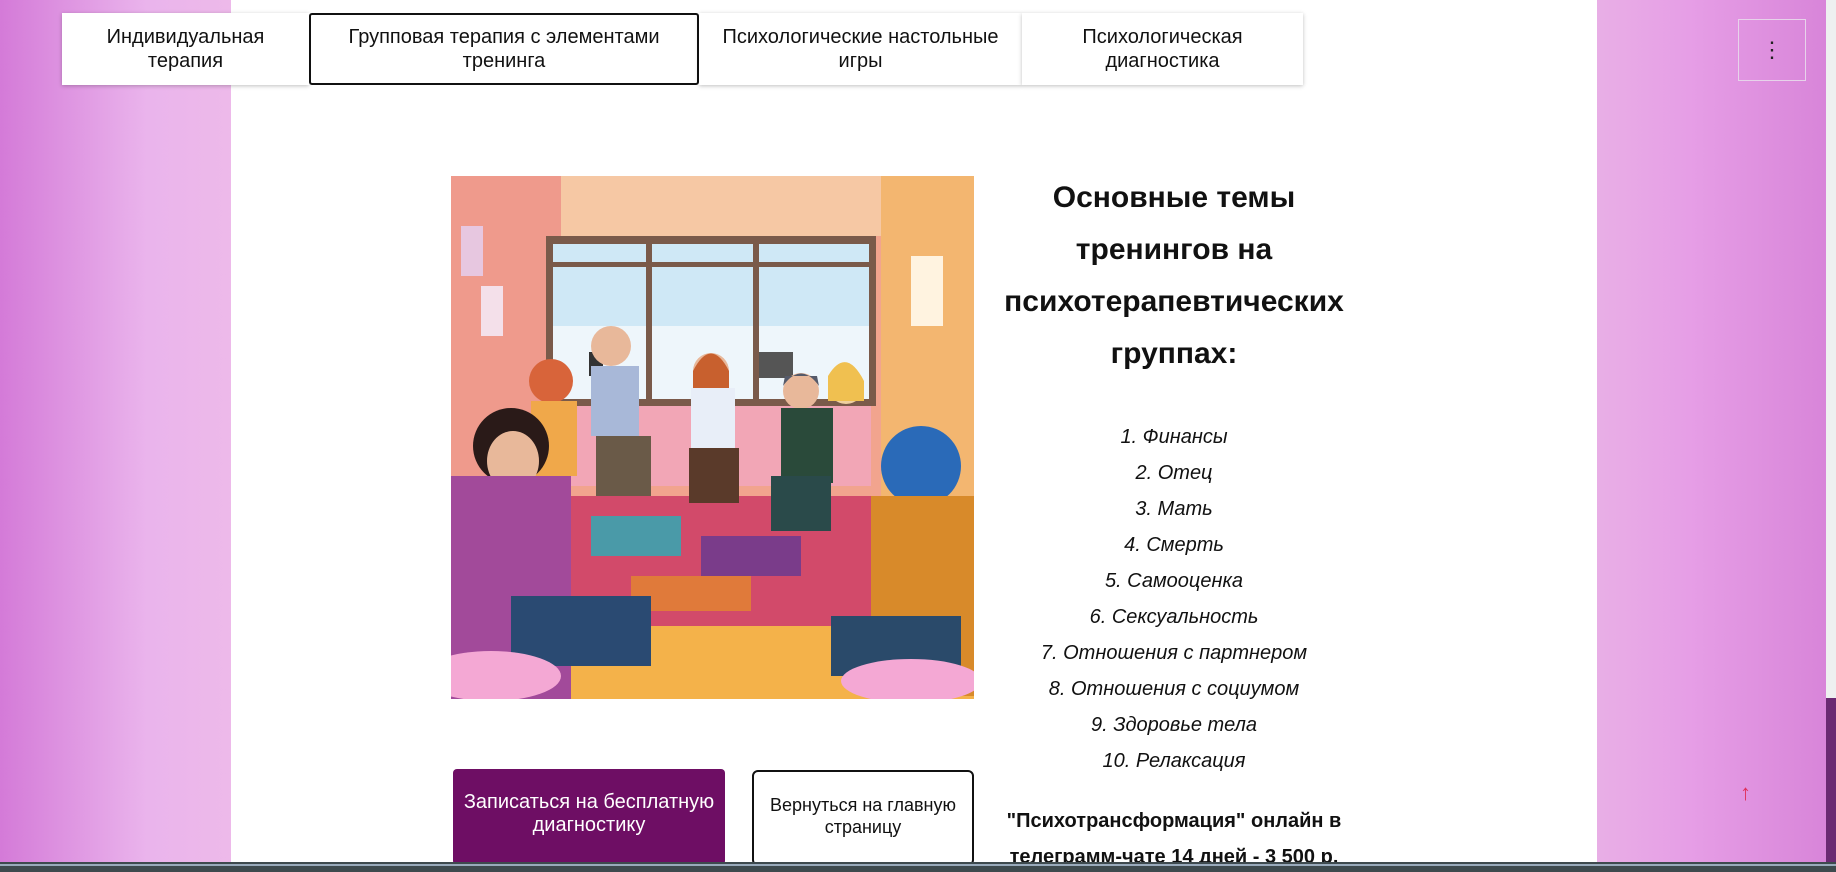 This screenshot has height=872, width=1836. What do you see at coordinates (1745, 793) in the screenshot?
I see `scroll-to-top-icon: ↑` at bounding box center [1745, 793].